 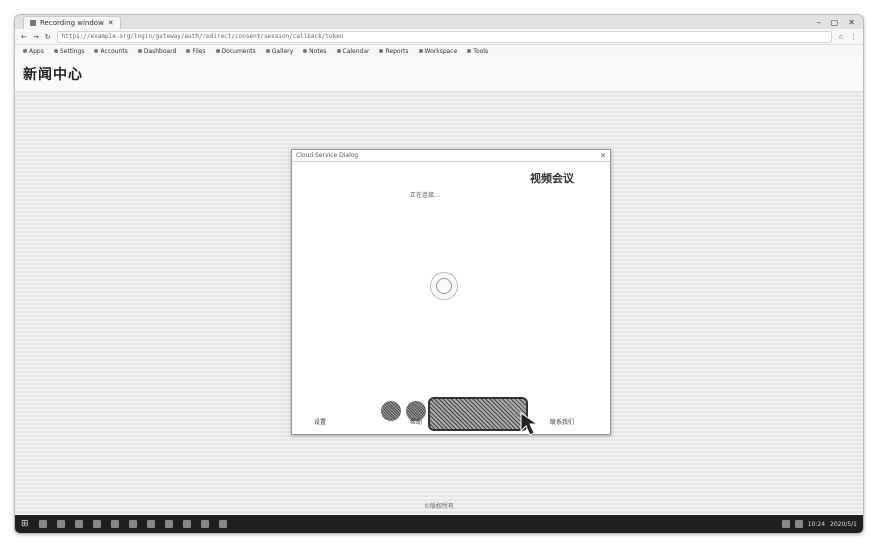 I want to click on dialog-footer-mid: 帮助, so click(x=416, y=421).